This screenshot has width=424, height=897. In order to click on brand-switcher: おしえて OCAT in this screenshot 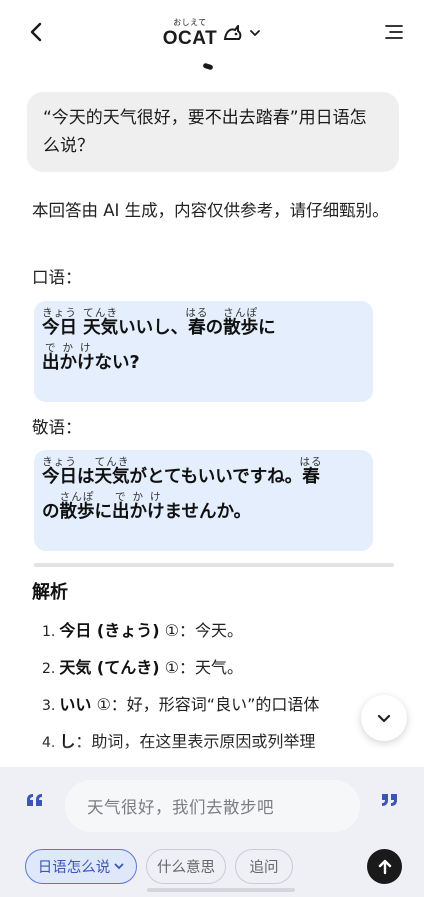, I will do `click(211, 33)`.